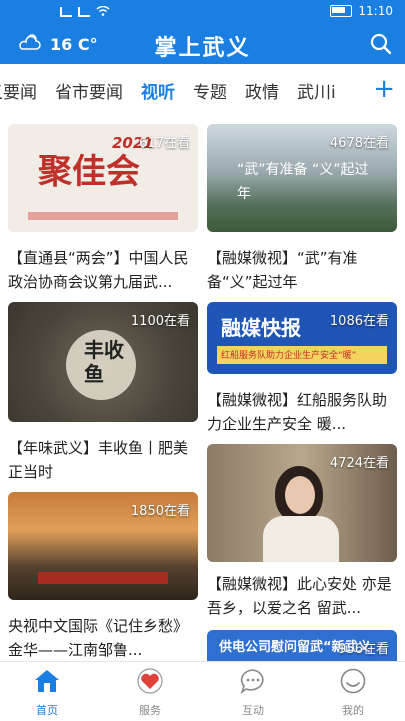  Describe the element at coordinates (103, 12) in the screenshot. I see `wifi-icon` at that location.